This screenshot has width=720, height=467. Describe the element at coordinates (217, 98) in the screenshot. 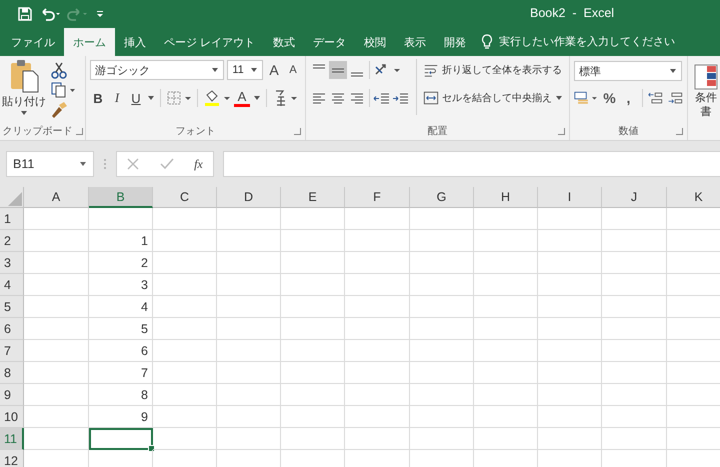

I see `fill-color-icon` at that location.